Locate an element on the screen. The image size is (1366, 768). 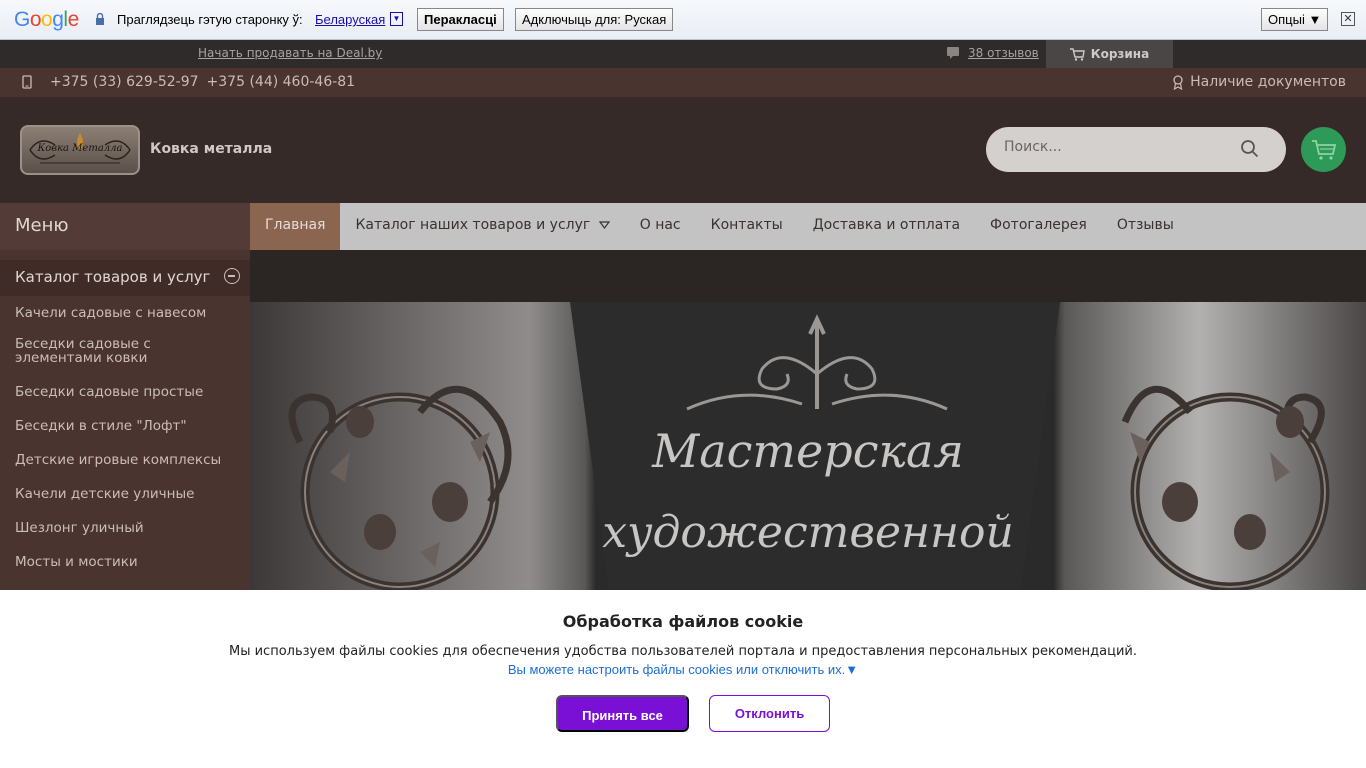
ornament-scroll-icon is located at coordinates (817, 362).